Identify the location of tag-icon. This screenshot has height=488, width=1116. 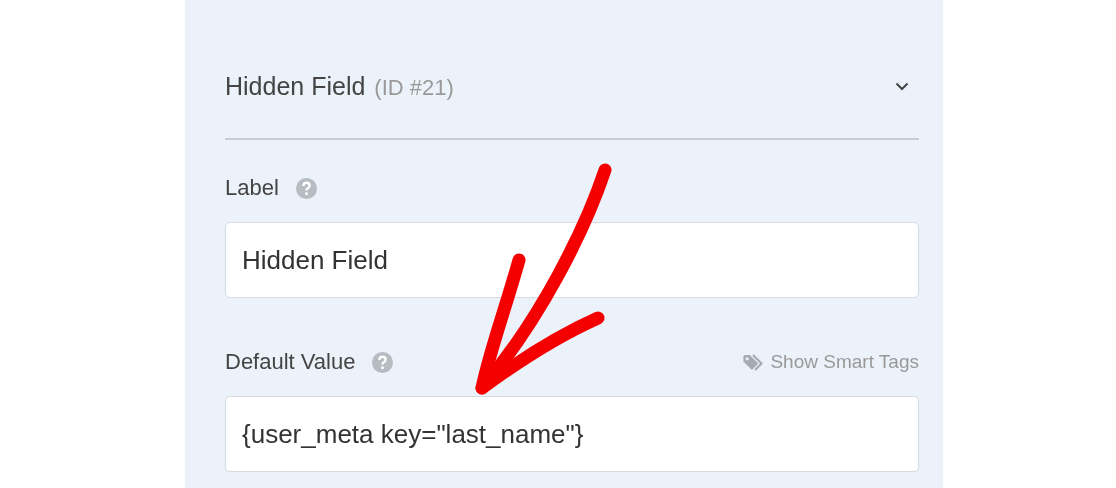
(753, 362).